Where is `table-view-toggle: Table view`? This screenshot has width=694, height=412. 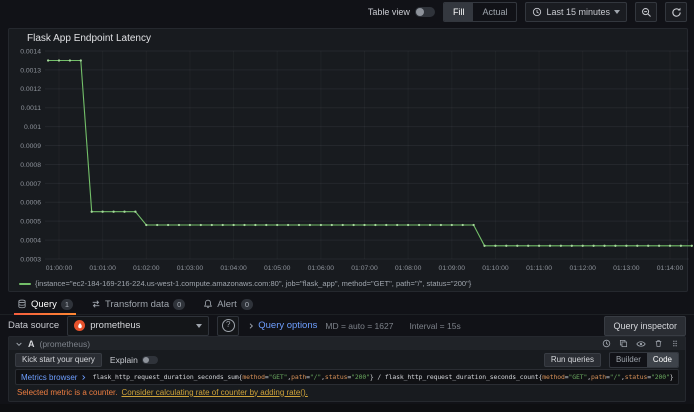 table-view-toggle: Table view is located at coordinates (401, 12).